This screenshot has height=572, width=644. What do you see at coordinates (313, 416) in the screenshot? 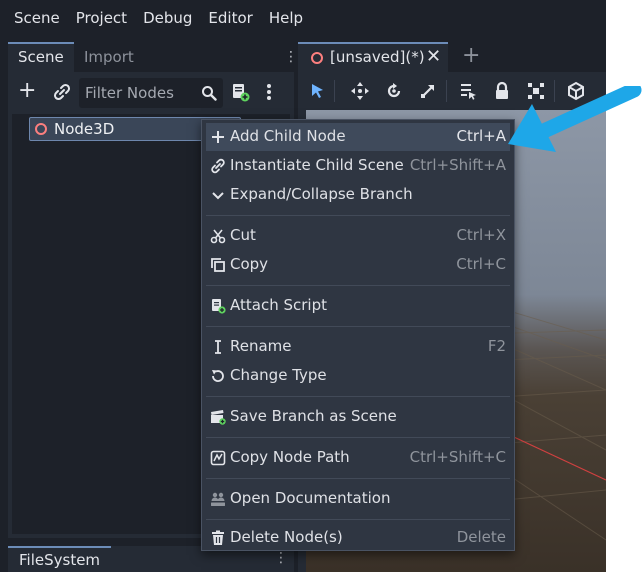
I see `menu-item-label: Save Branch as Scene` at bounding box center [313, 416].